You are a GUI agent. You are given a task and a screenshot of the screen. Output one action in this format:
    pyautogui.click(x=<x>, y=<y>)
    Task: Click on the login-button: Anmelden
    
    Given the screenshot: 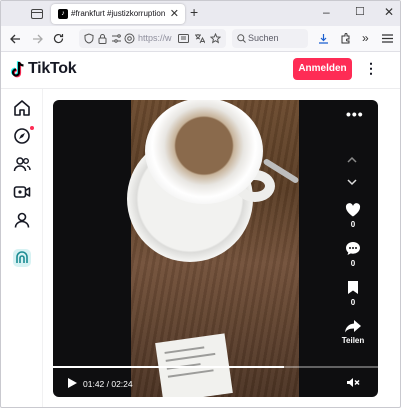 What is the action you would take?
    pyautogui.click(x=322, y=69)
    